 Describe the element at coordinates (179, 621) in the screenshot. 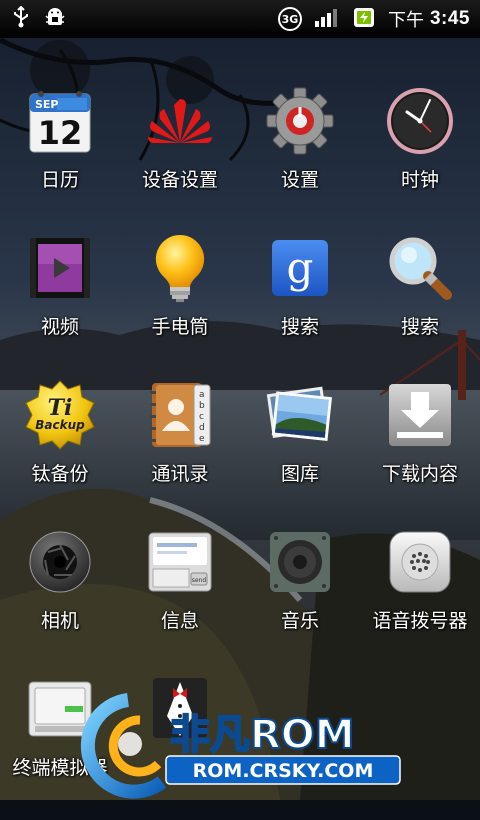

I see `app-label: 信息` at that location.